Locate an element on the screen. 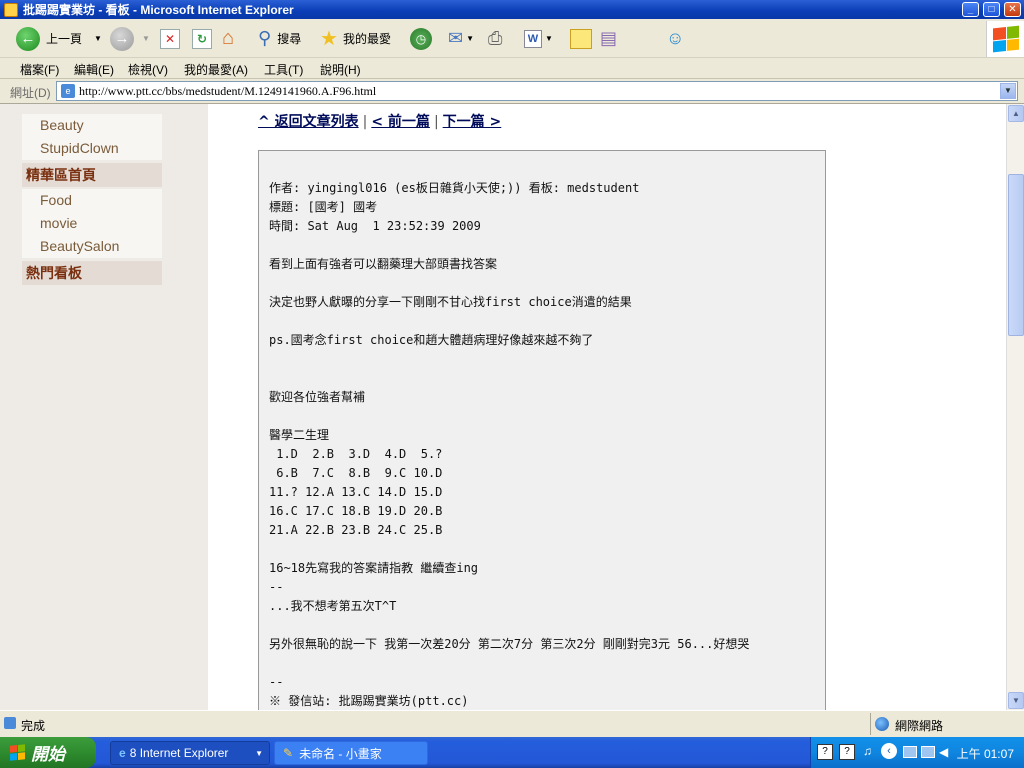 Image resolution: width=1024 pixels, height=768 pixels. sidebar-item-beautysalon: BeautySalon is located at coordinates (92, 246).